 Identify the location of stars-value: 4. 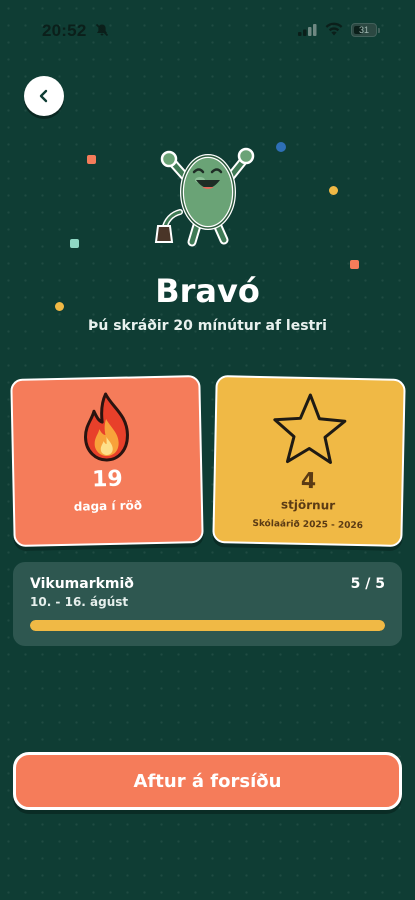
(308, 481).